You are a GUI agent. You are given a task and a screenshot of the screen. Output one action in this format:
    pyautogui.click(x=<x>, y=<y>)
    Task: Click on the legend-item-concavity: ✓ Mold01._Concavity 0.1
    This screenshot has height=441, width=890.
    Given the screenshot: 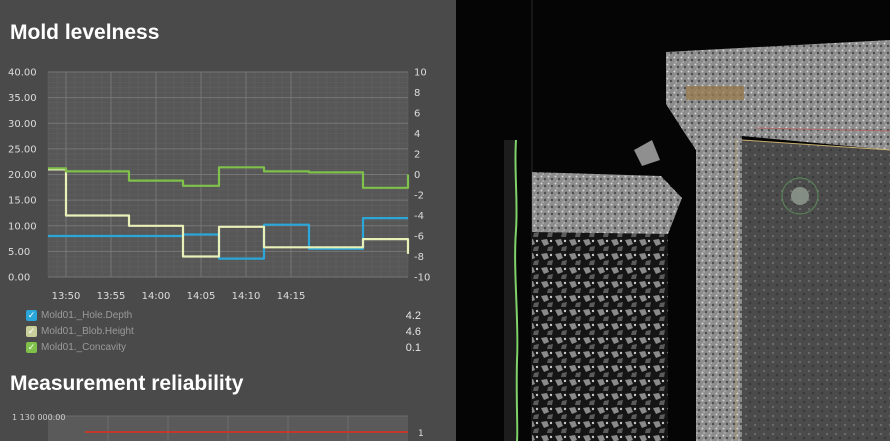 What is the action you would take?
    pyautogui.click(x=223, y=348)
    